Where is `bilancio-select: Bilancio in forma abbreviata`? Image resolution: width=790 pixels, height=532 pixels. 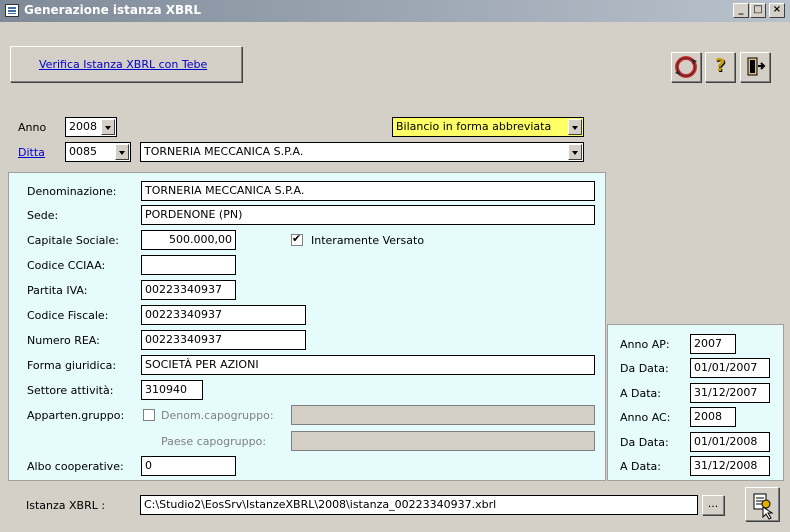 bilancio-select: Bilancio in forma abbreviata is located at coordinates (488, 127).